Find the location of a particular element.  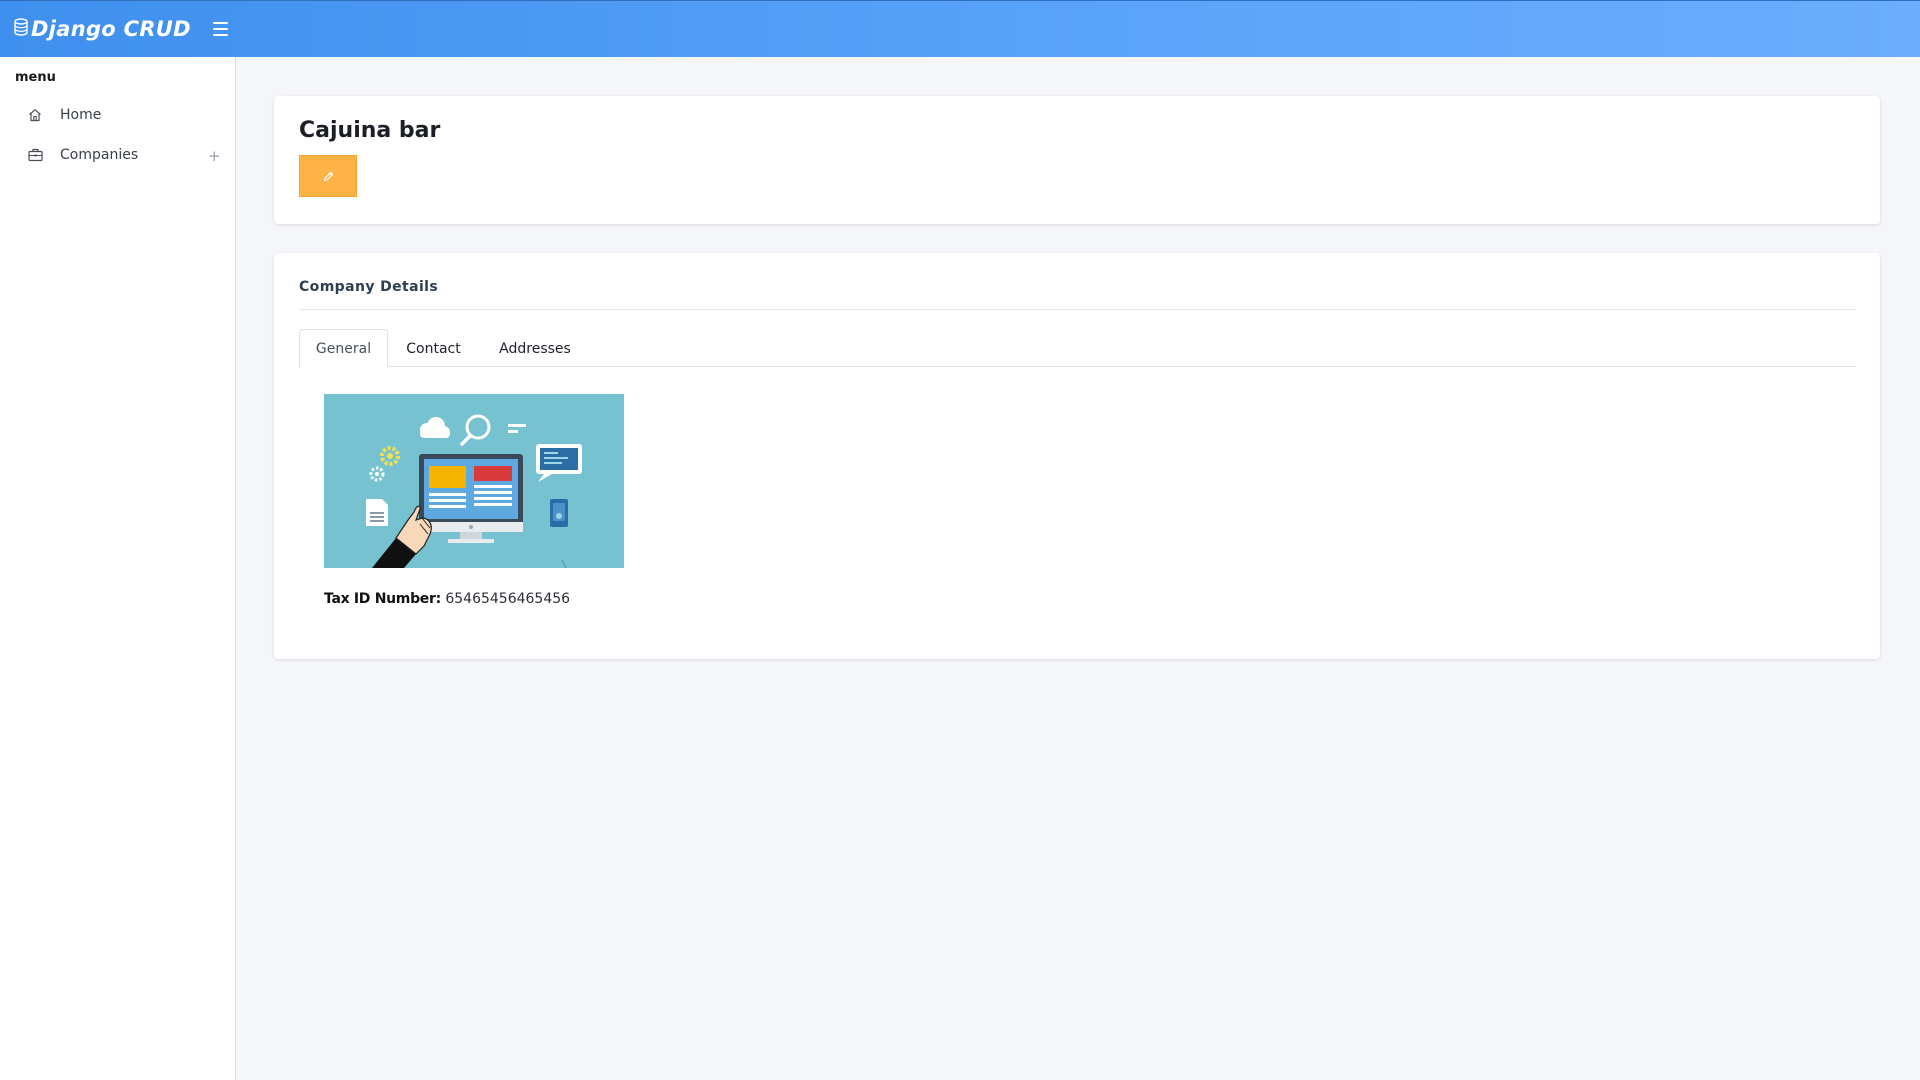

section-title: Company Details is located at coordinates (369, 287).